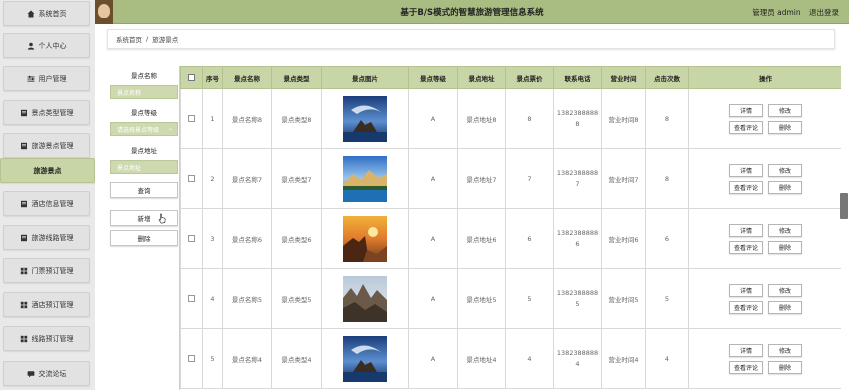 The image size is (849, 390). I want to click on delete-selected-button: 删除, so click(144, 238).